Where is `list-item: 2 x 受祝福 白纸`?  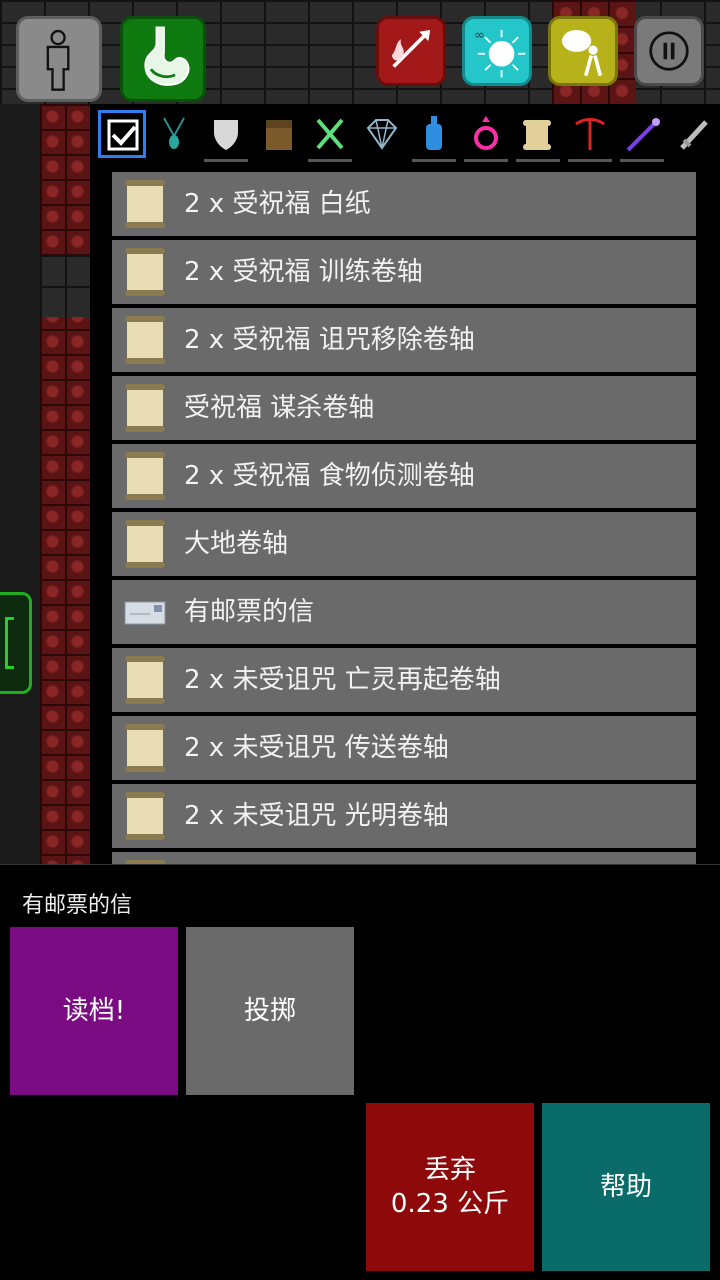
list-item: 2 x 受祝福 白纸 is located at coordinates (404, 204).